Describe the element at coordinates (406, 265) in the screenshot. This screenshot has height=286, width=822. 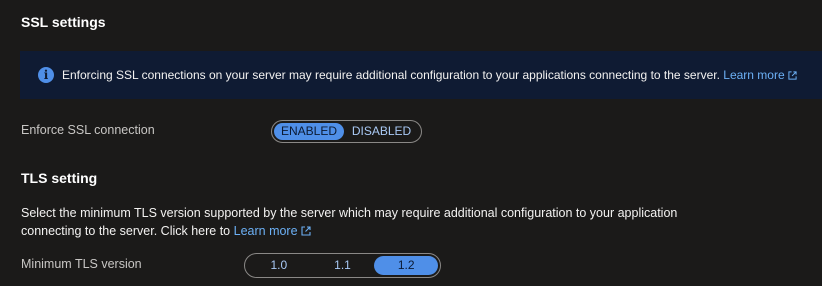
I see `tls-version-1-2-option: 1.2` at that location.